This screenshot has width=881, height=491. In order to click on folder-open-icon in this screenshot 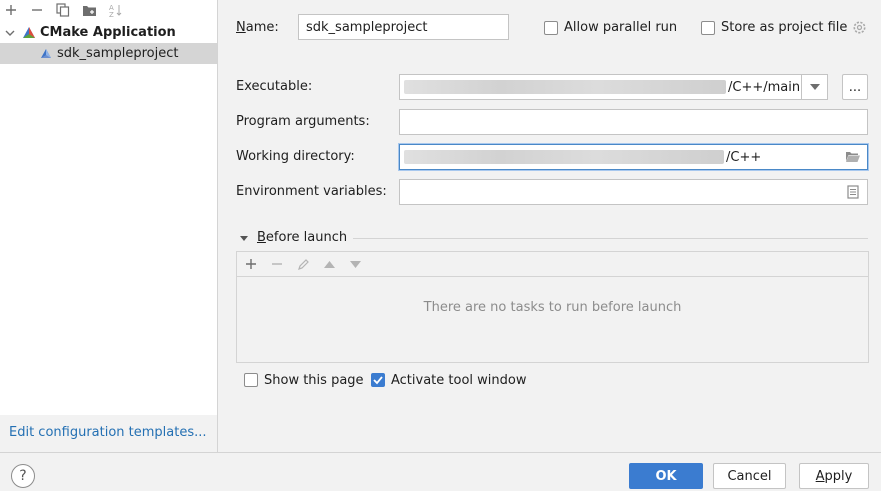, I will do `click(853, 158)`.